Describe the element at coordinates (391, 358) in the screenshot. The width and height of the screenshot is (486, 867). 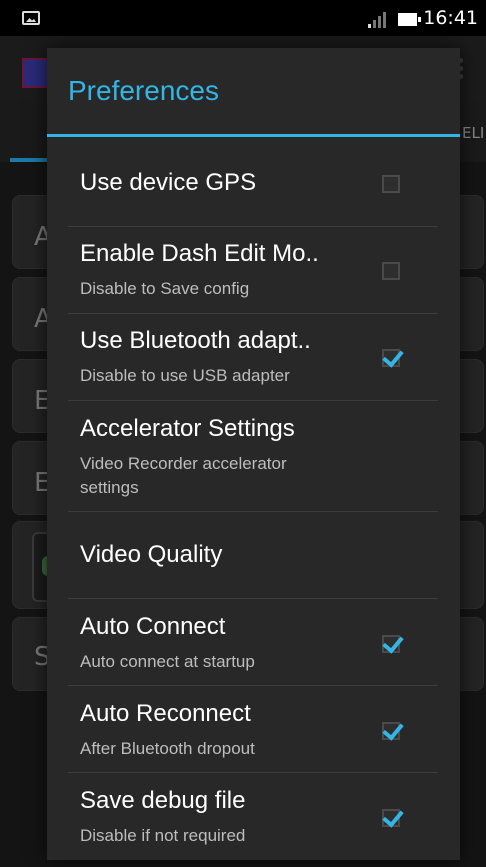
I see `bluetooth-checkbox` at that location.